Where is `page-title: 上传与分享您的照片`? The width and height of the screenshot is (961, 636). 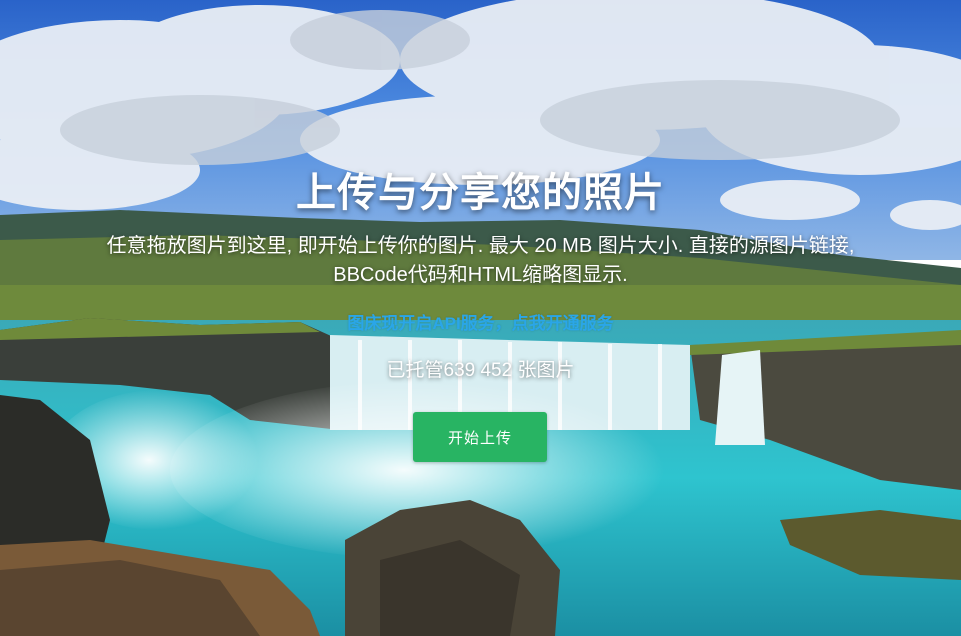
page-title: 上传与分享您的照片 is located at coordinates (480, 193).